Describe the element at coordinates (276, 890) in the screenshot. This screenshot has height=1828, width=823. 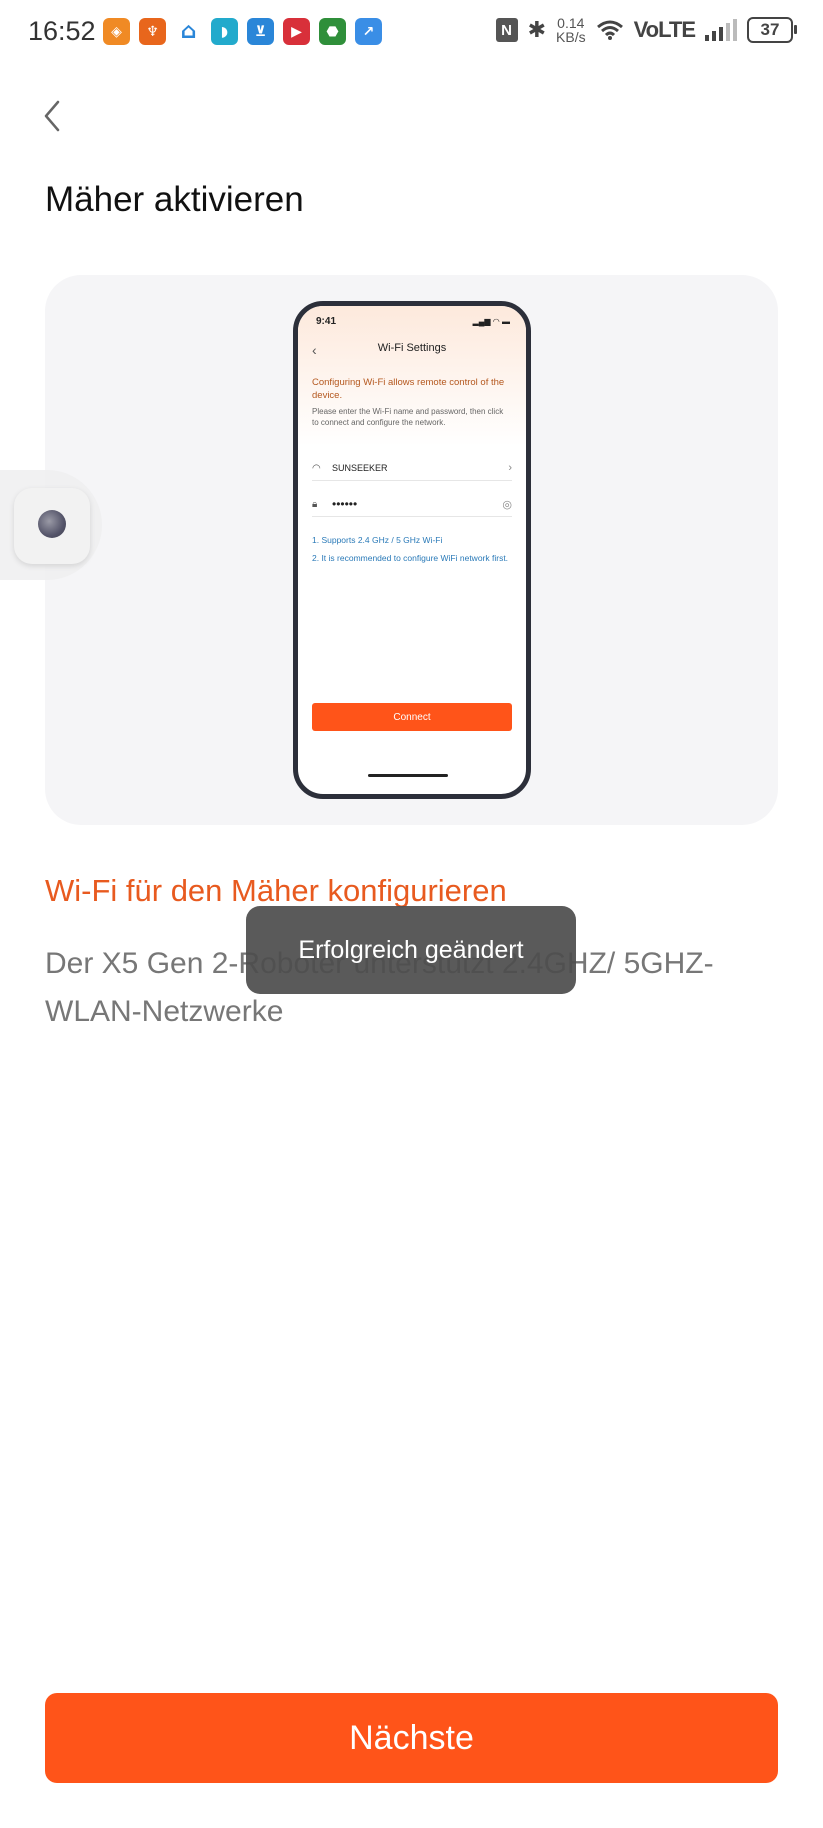
I see `section-title: Wi-Fi für den Mäher konfigurieren` at that location.